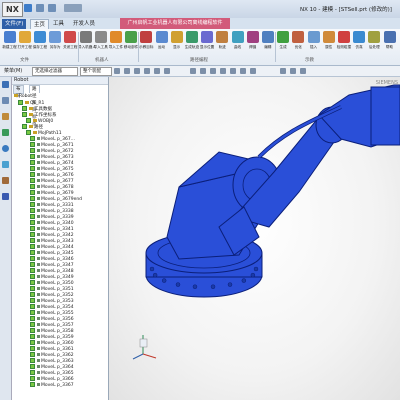 The image size is (400, 400). Describe the element at coordinates (127, 71) in the screenshot. I see `snap-icon` at that location.